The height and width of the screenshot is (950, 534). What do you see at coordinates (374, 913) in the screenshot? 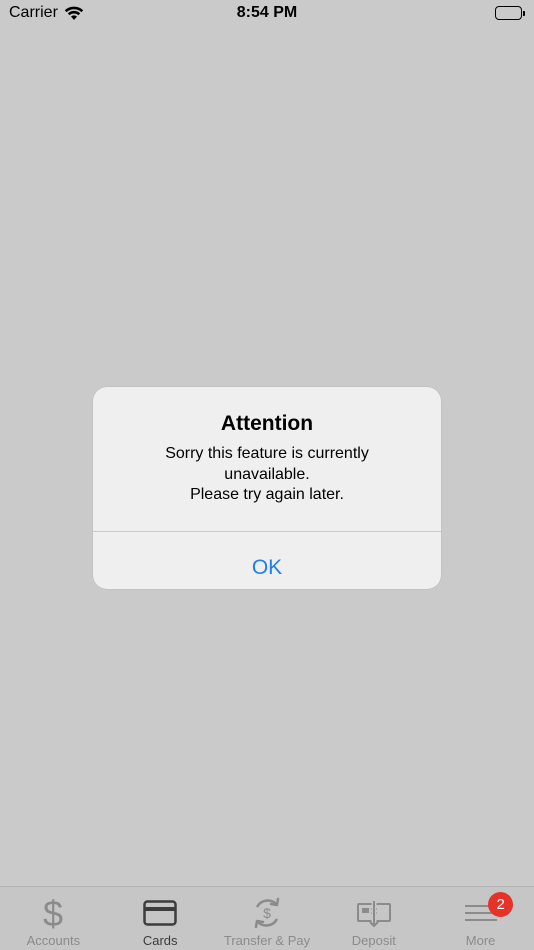
I see `deposit-check-icon` at bounding box center [374, 913].